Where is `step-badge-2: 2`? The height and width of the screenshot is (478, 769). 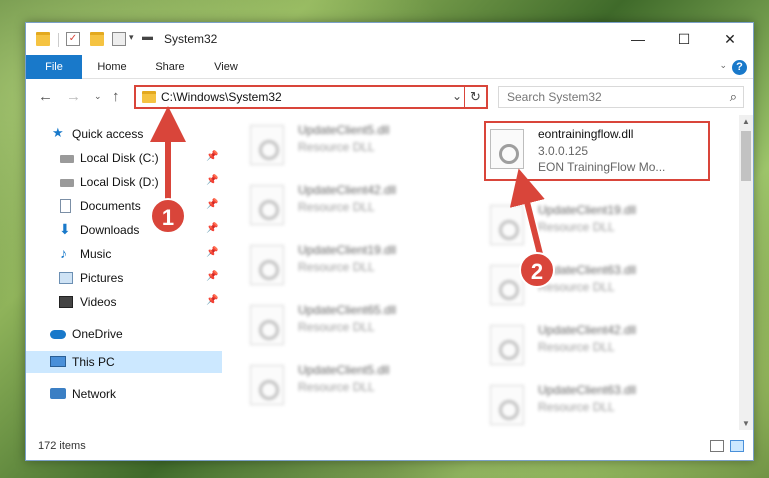 step-badge-2: 2 is located at coordinates (537, 270).